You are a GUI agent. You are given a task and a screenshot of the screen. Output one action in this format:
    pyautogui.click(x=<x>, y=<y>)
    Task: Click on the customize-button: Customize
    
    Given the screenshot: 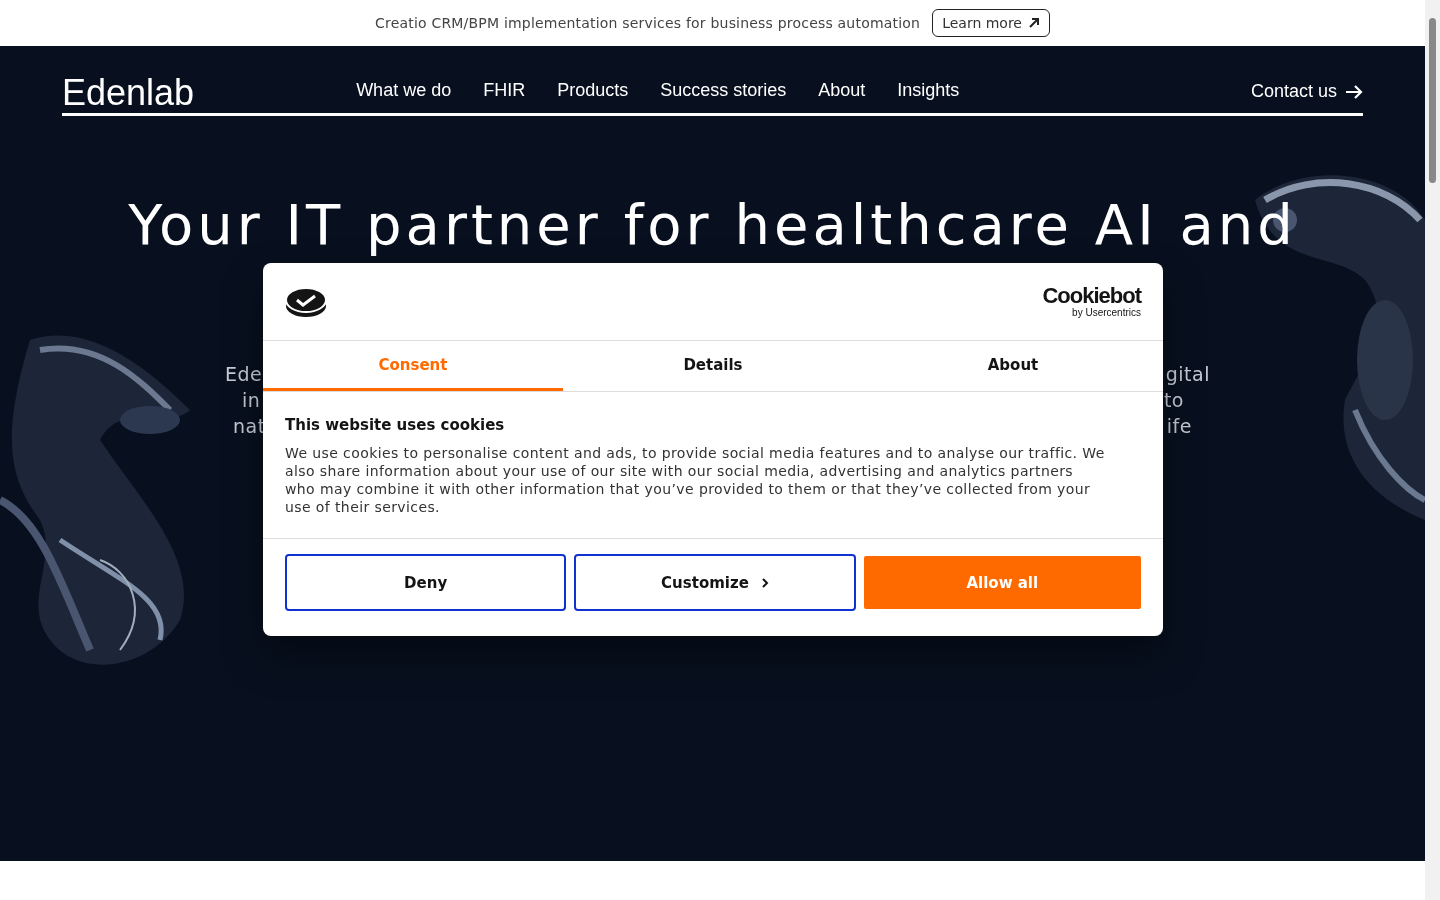 What is the action you would take?
    pyautogui.click(x=715, y=582)
    